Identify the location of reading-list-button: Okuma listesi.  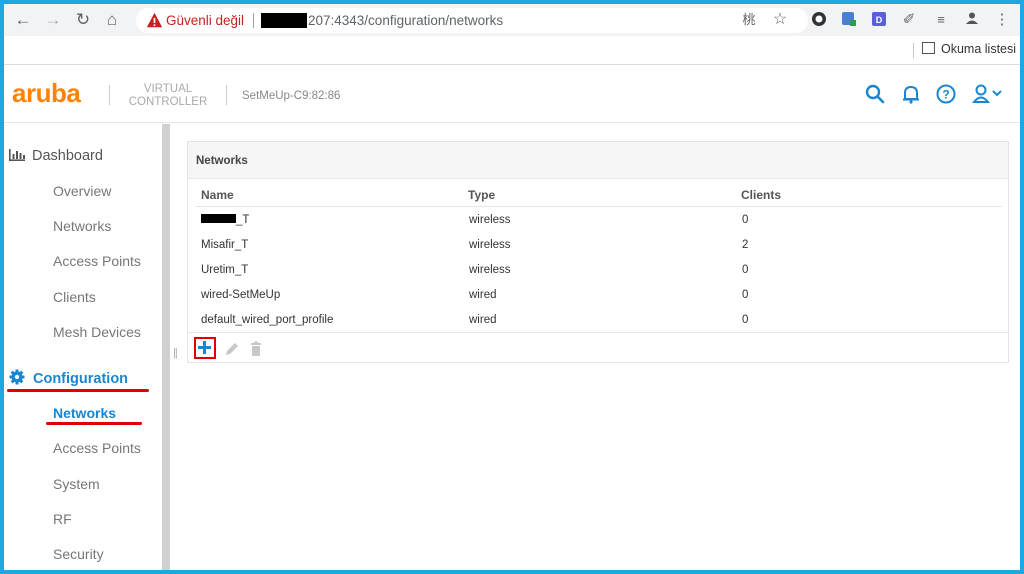
(969, 49).